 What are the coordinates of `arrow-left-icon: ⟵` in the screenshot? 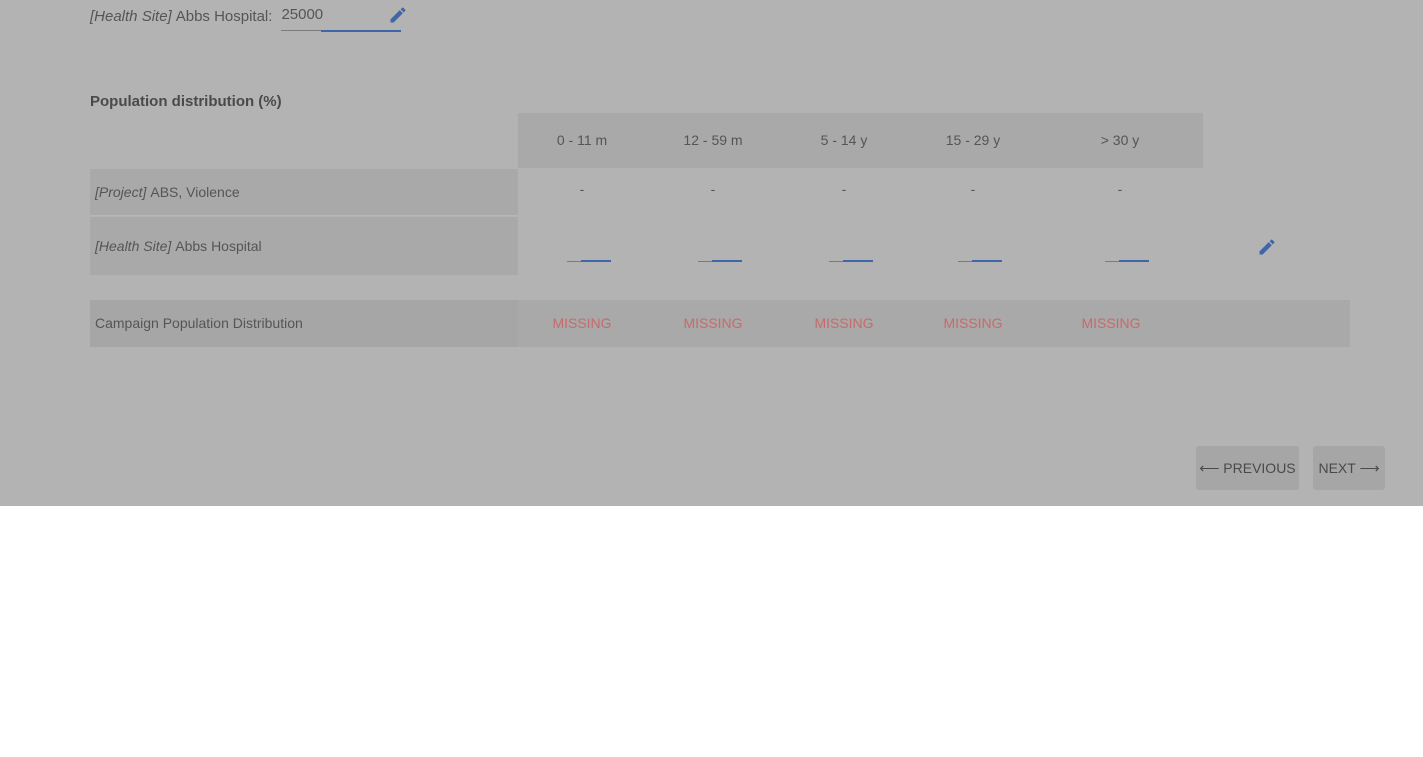 It's located at (1209, 468).